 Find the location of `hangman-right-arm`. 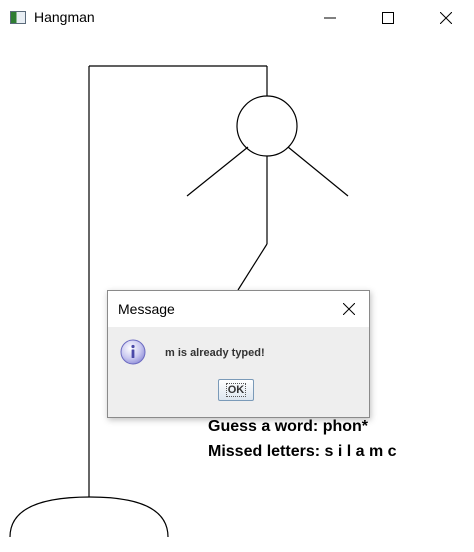

hangman-right-arm is located at coordinates (318, 171).